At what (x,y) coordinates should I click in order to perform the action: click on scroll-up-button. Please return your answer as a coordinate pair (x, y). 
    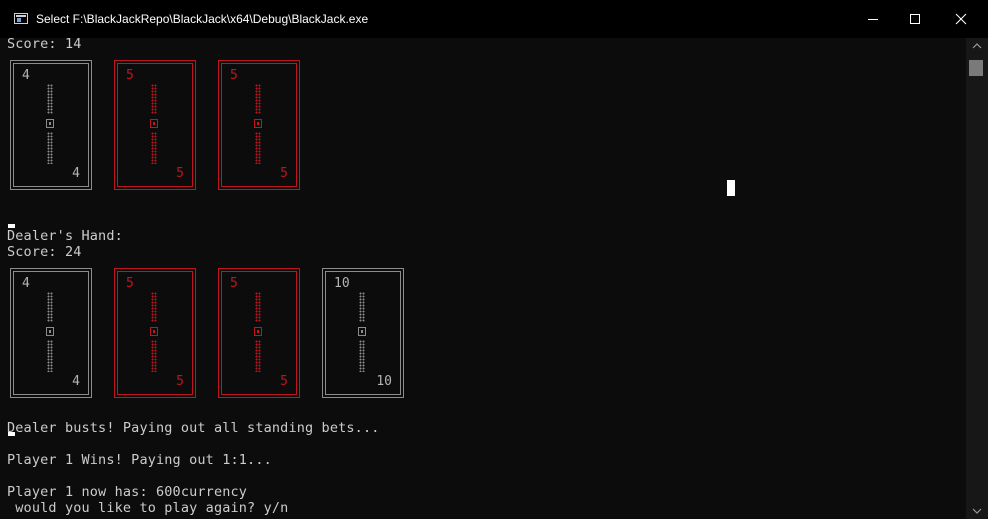
    Looking at the image, I should click on (977, 46).